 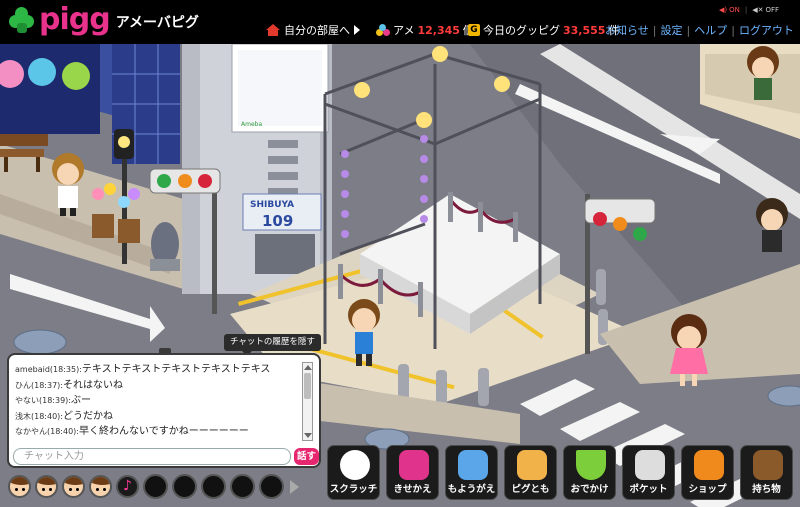 I want to click on scratch-button: スクラッチ, so click(x=353, y=472).